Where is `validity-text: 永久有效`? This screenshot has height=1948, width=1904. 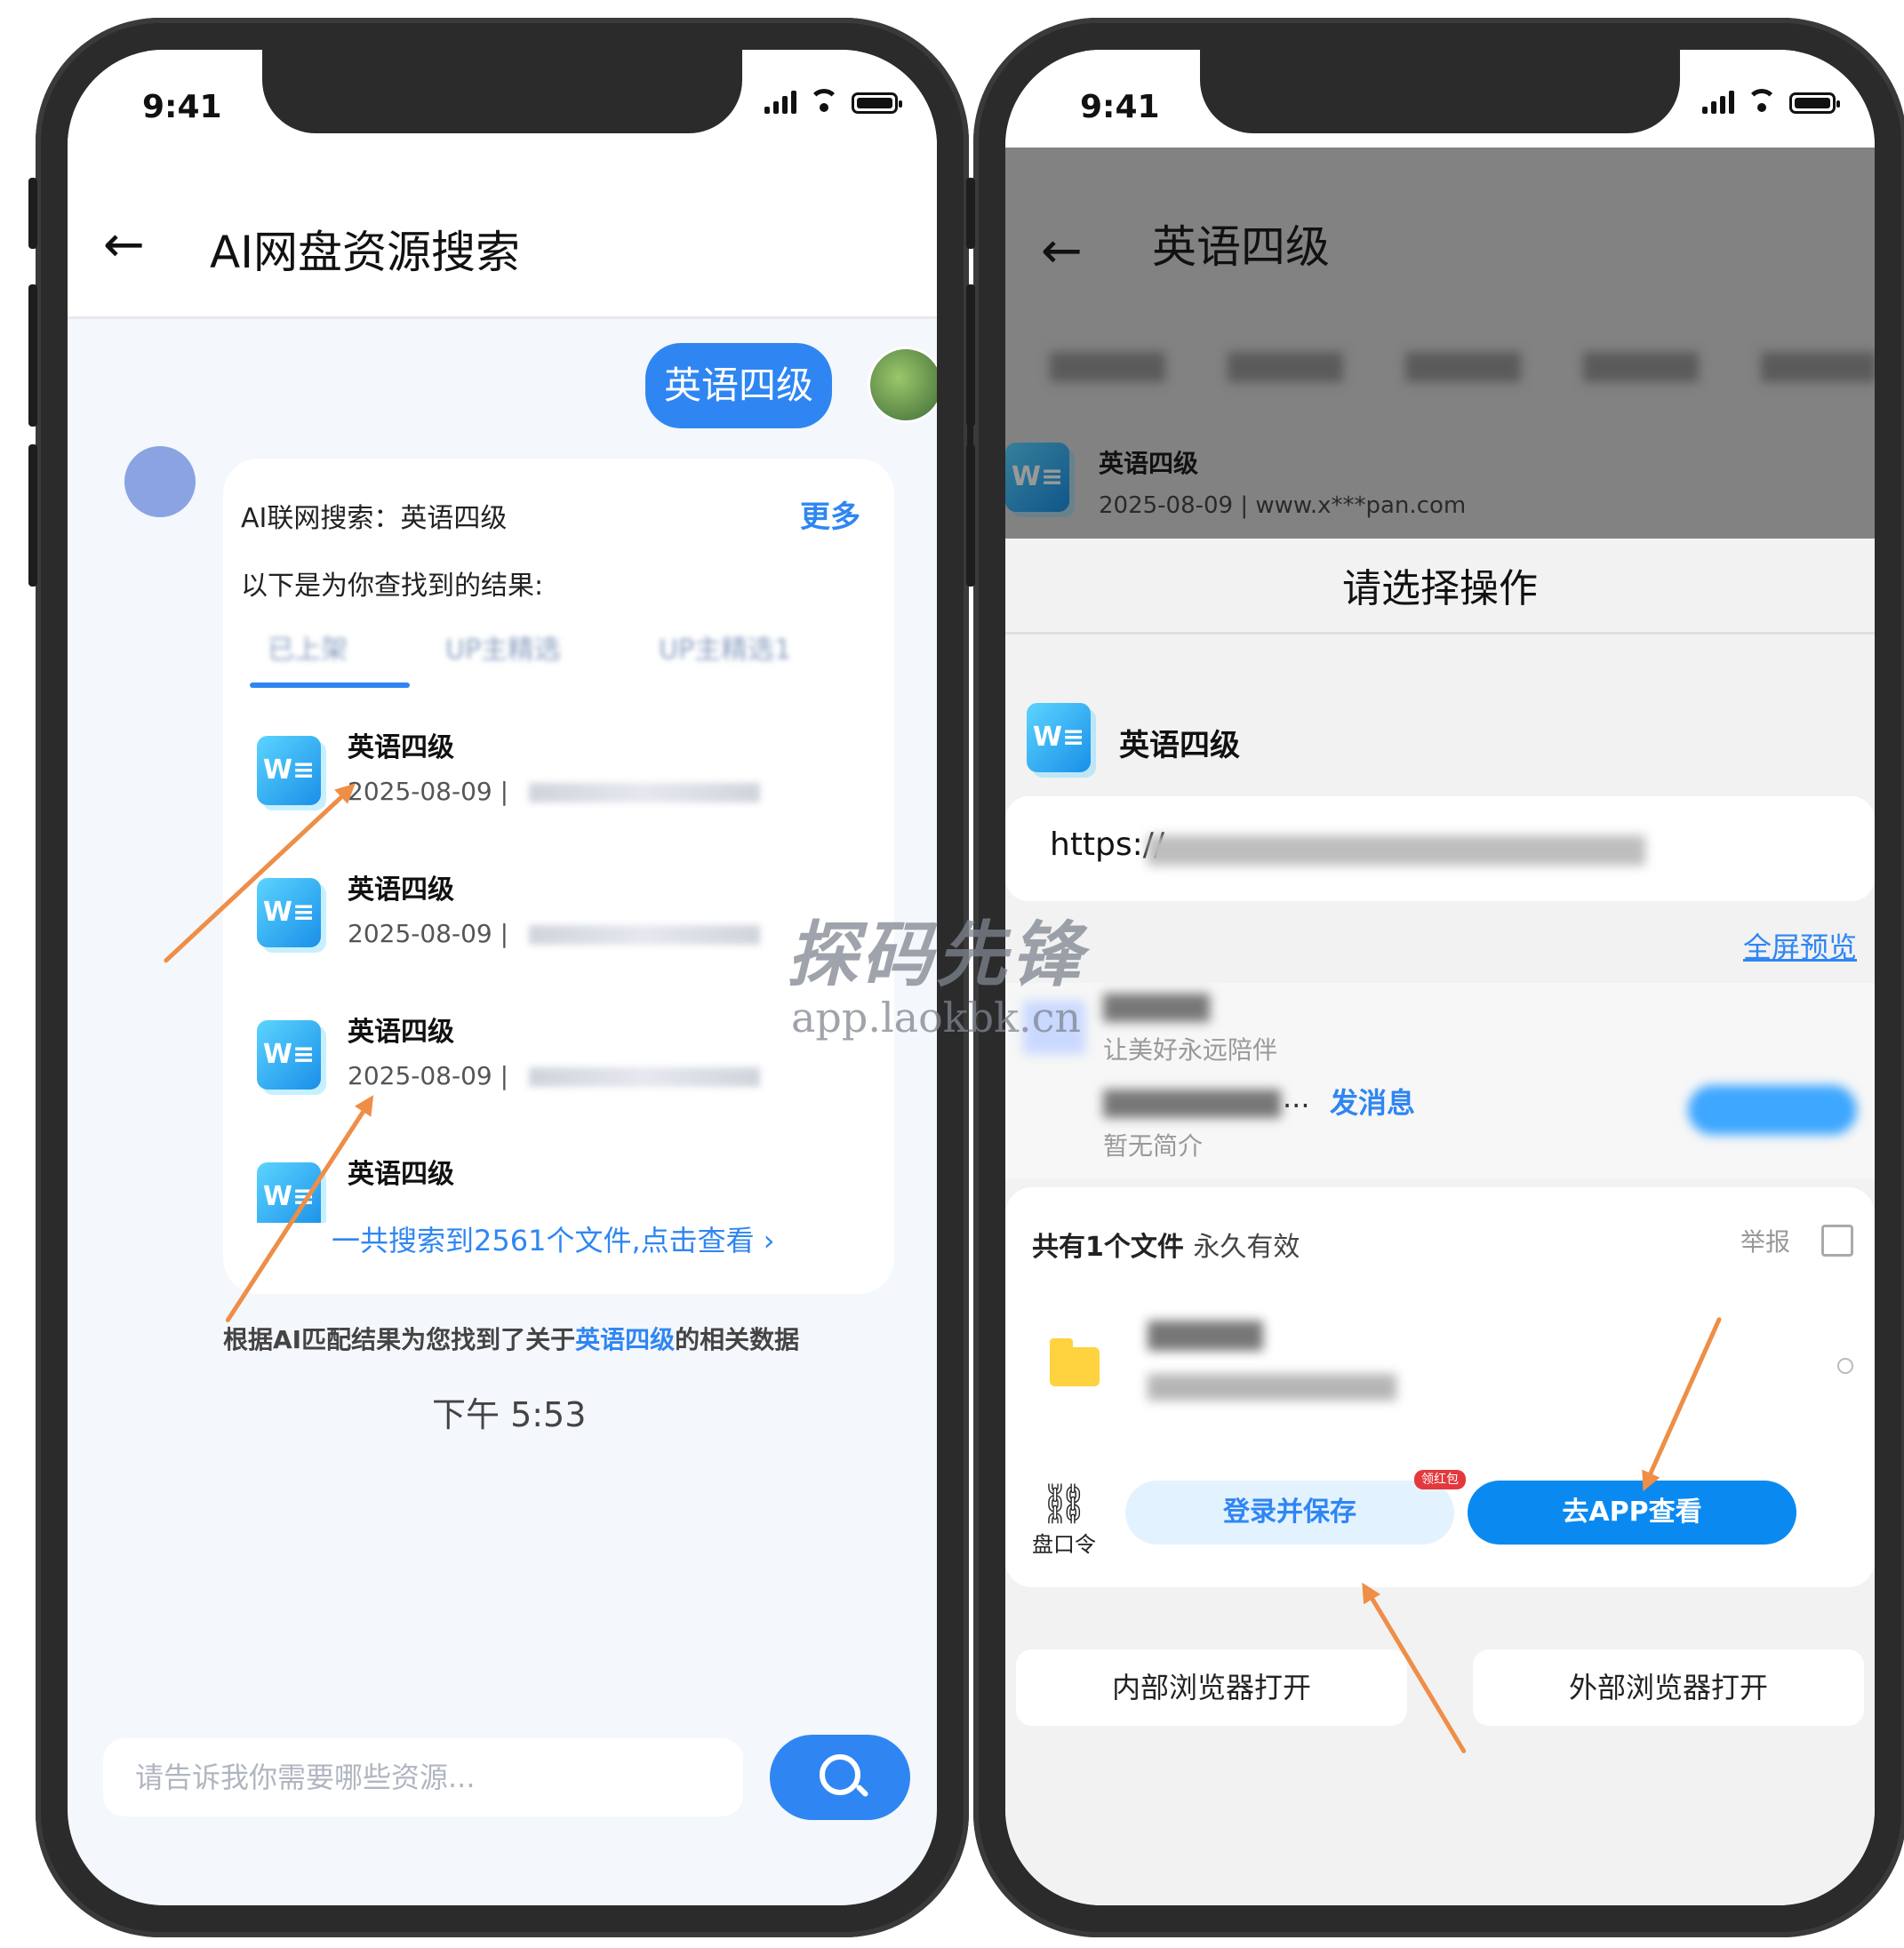
validity-text: 永久有效 is located at coordinates (1246, 1247).